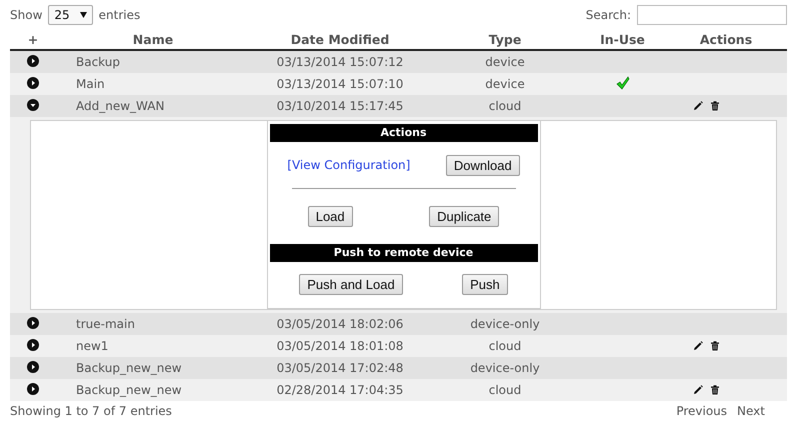 The width and height of the screenshot is (798, 424). Describe the element at coordinates (348, 165) in the screenshot. I see `view-configuration-link: [View Configuration]` at that location.